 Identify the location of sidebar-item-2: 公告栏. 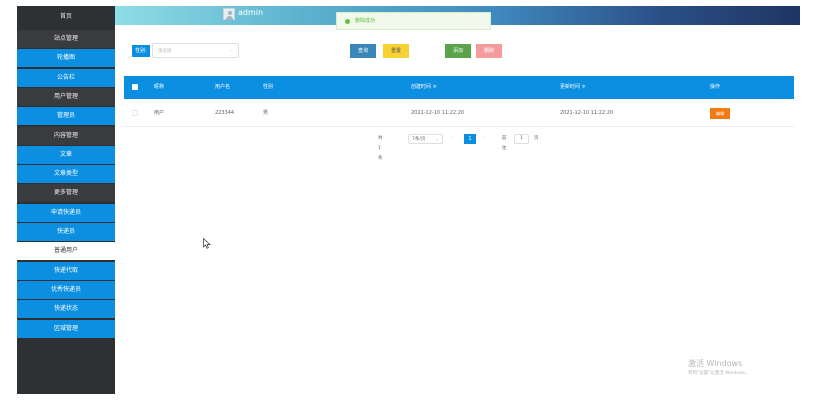
(66, 77).